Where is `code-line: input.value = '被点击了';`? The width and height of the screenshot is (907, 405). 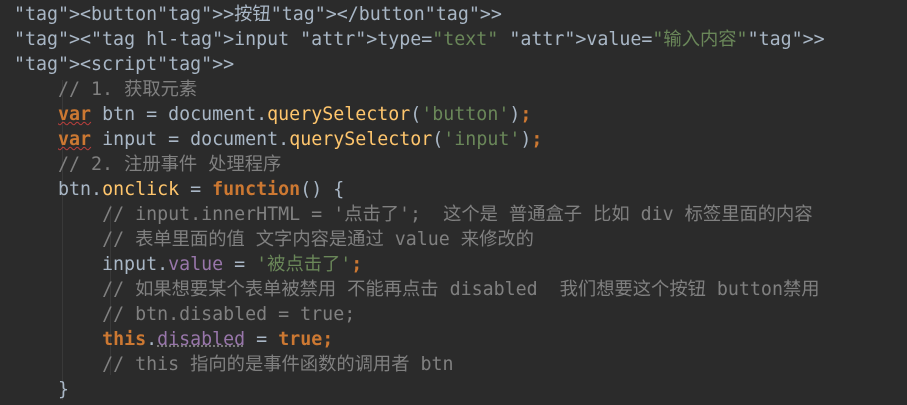
code-line: input.value = '被点击了'; is located at coordinates (188, 264).